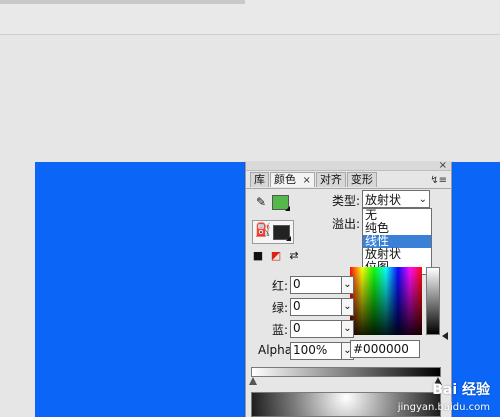 The image size is (500, 417). Describe the element at coordinates (285, 179) in the screenshot. I see `tab-color-label: 颜色` at that location.